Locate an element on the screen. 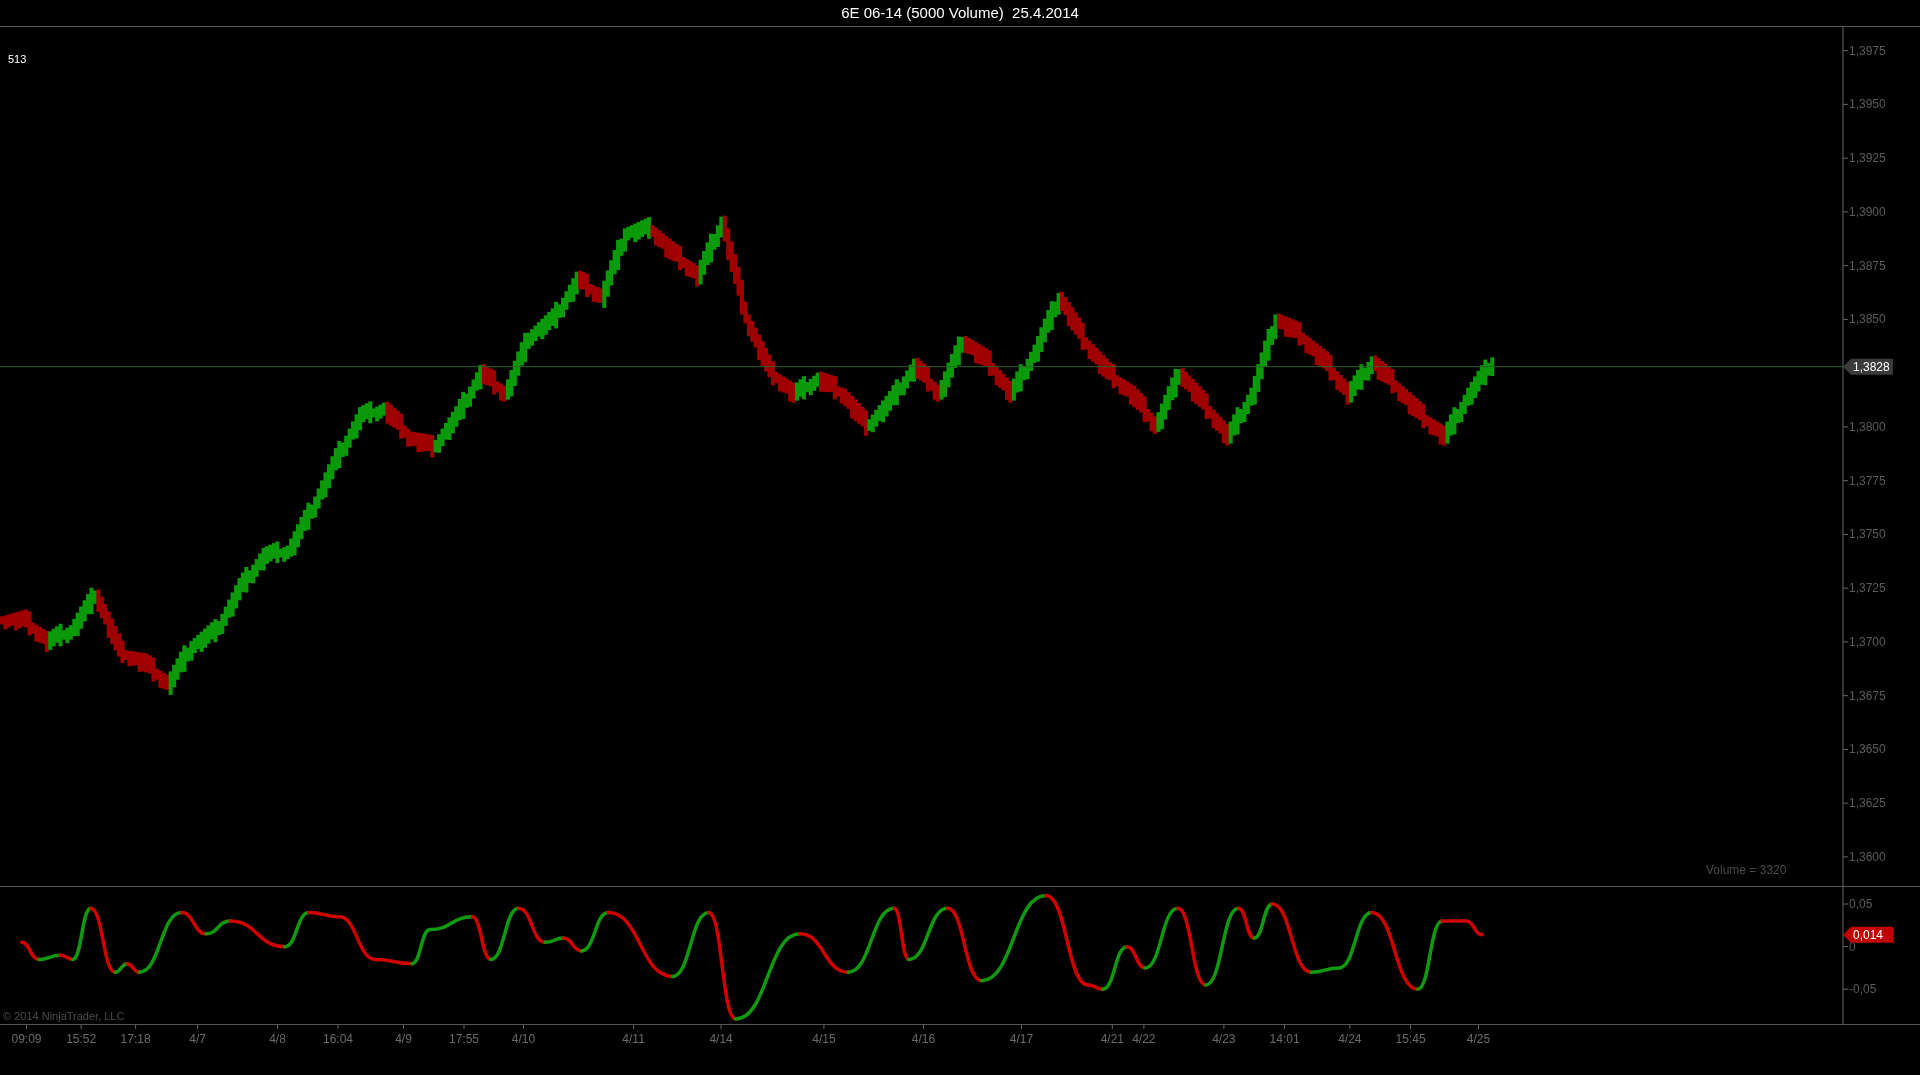 This screenshot has width=1920, height=1075. axis-tick-label: 1,3850 is located at coordinates (1864, 319).